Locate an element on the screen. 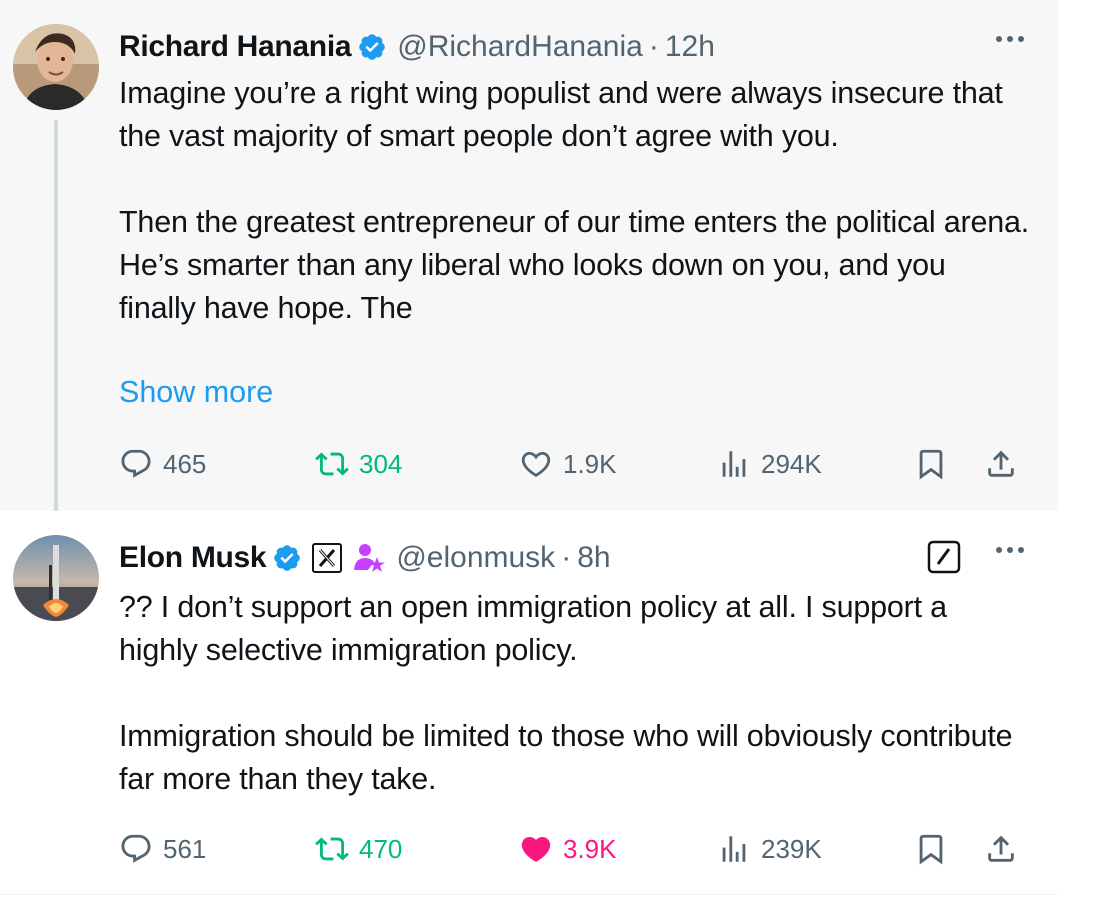  author-name: Richard Hanania is located at coordinates (235, 47).